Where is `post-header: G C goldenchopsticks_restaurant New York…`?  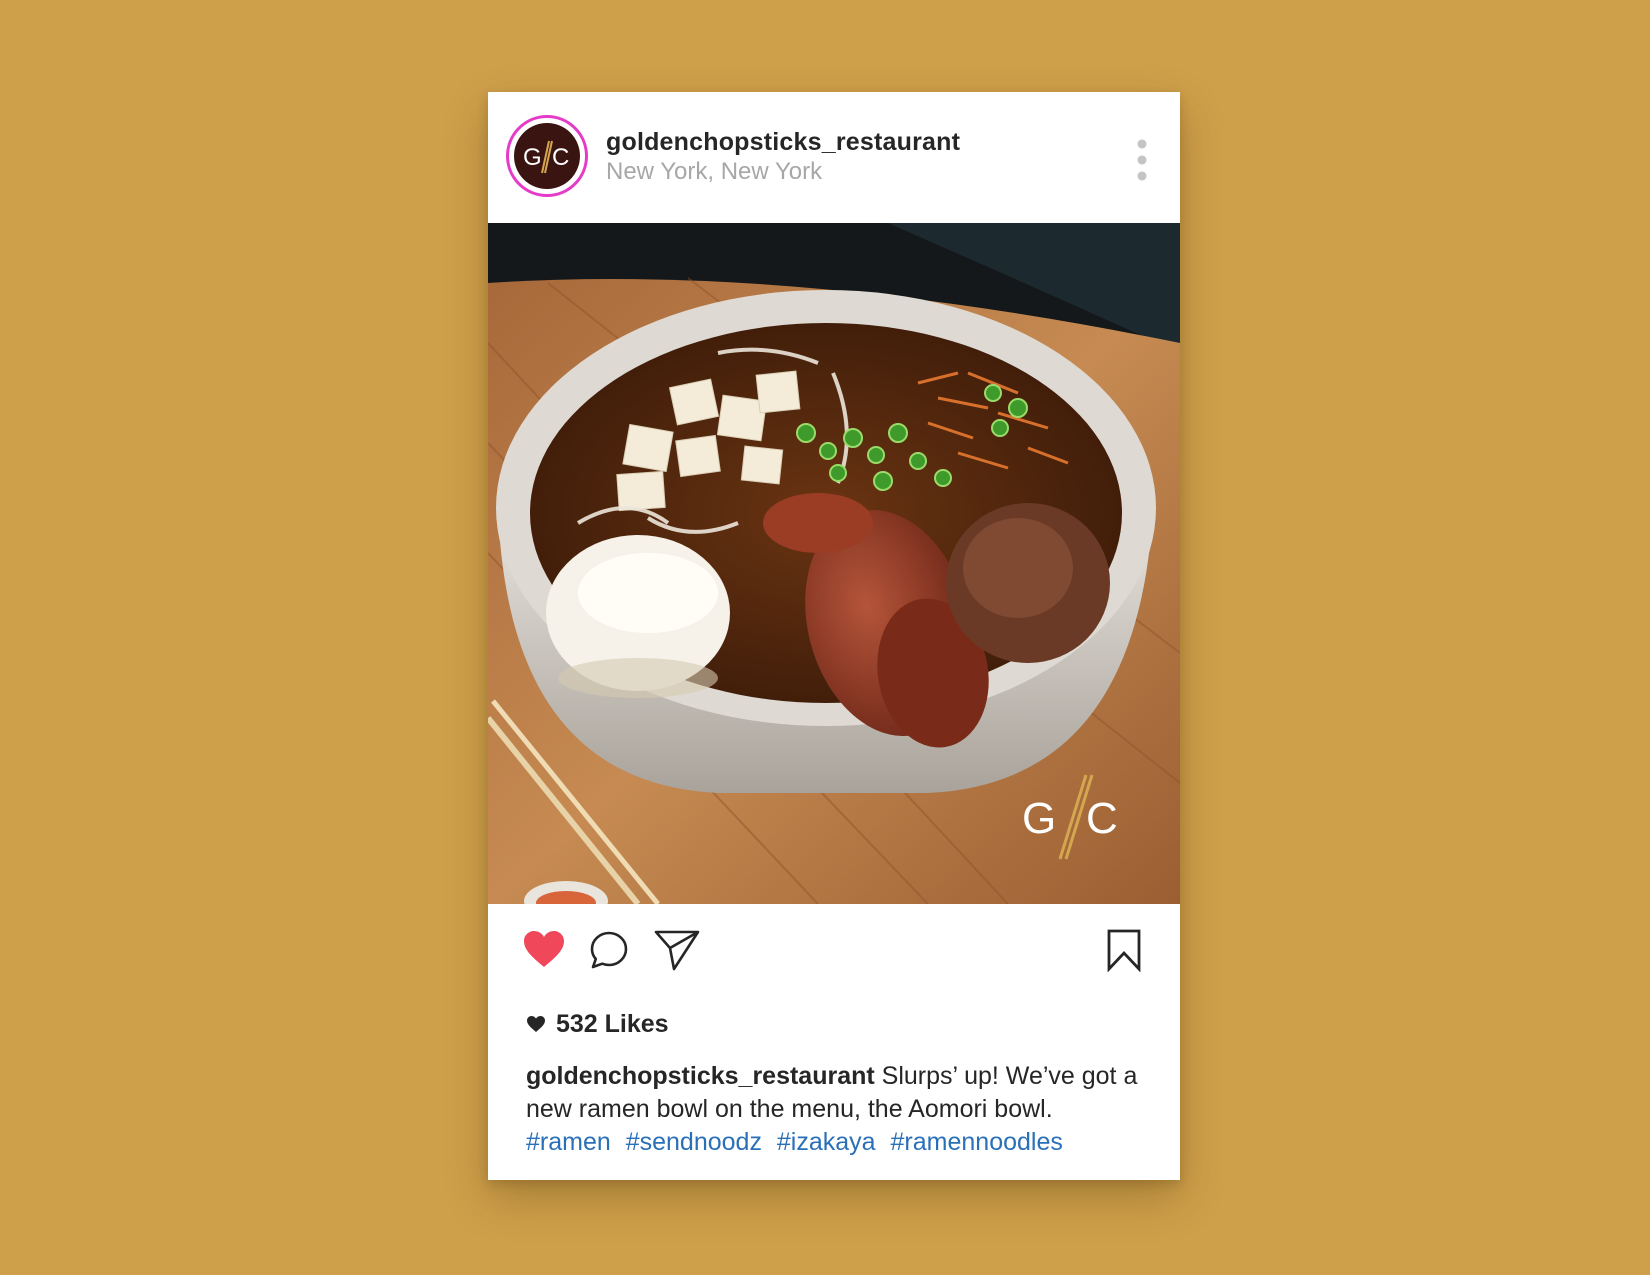 post-header: G C goldenchopsticks_restaurant New York… is located at coordinates (834, 157).